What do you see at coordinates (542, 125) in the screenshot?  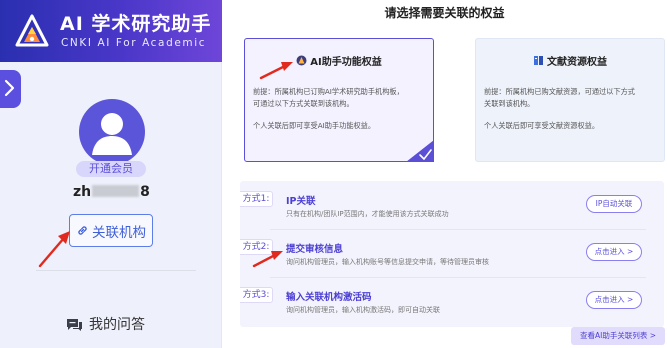 I see `card-note: 个人关联后即可享受文献资源权益。` at bounding box center [542, 125].